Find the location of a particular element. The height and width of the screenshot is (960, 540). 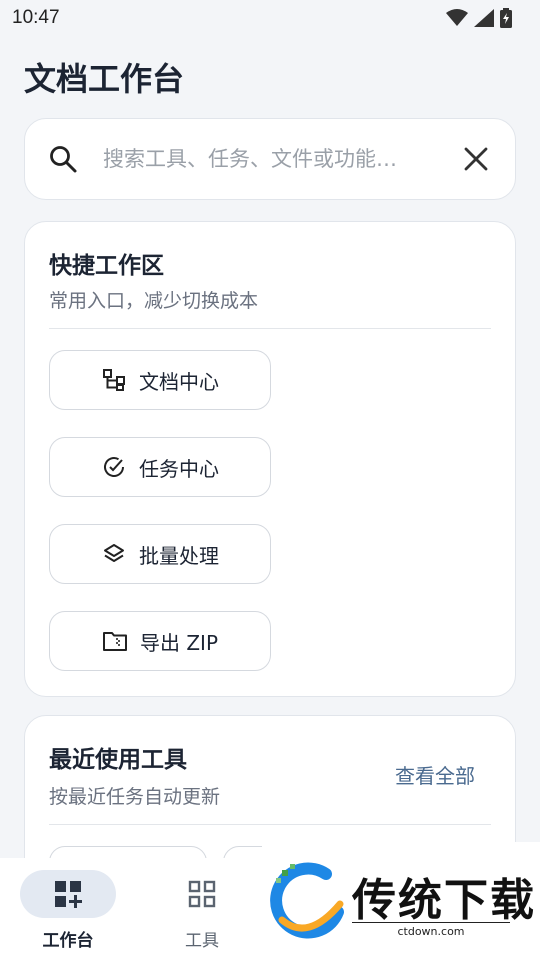

quick-workspace-subtitle: 常用入口，减少切换成本 is located at coordinates (154, 301).